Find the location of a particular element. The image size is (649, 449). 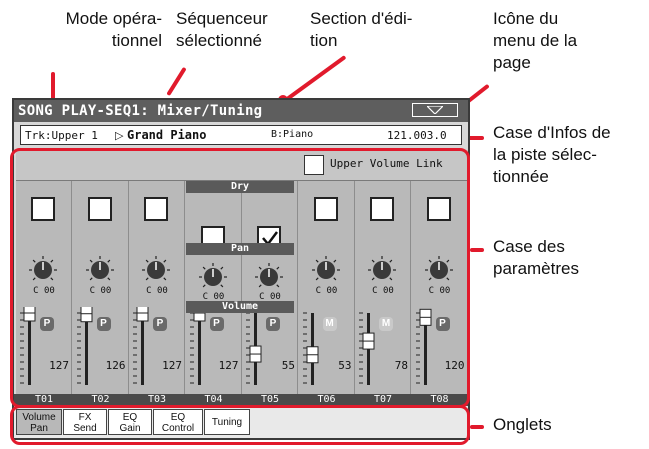

callout-sequencer: Séquenceur sélectionné is located at coordinates (222, 30).